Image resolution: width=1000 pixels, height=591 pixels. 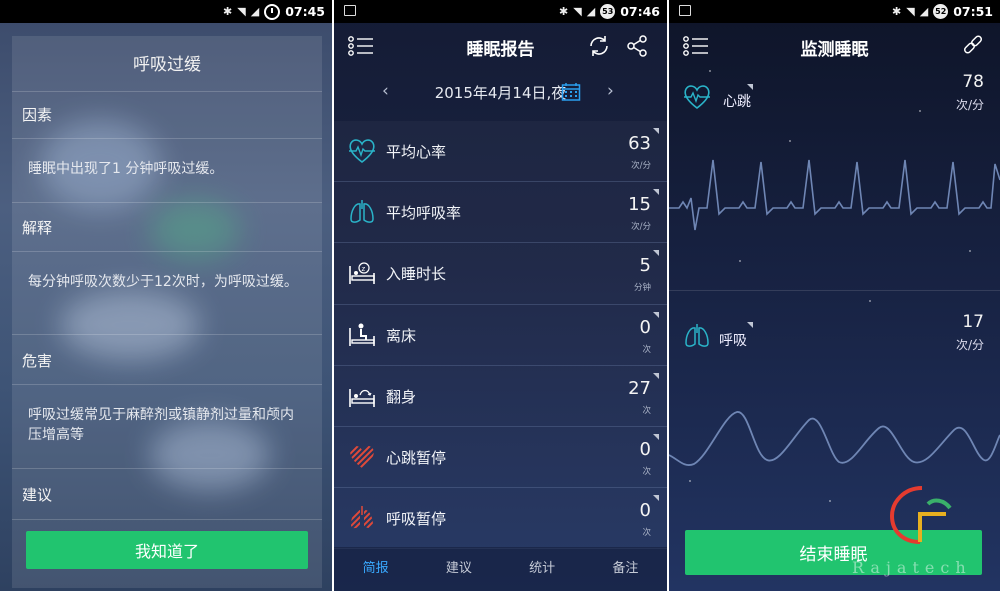 What do you see at coordinates (973, 11) in the screenshot?
I see `status-time: 07:51` at bounding box center [973, 11].